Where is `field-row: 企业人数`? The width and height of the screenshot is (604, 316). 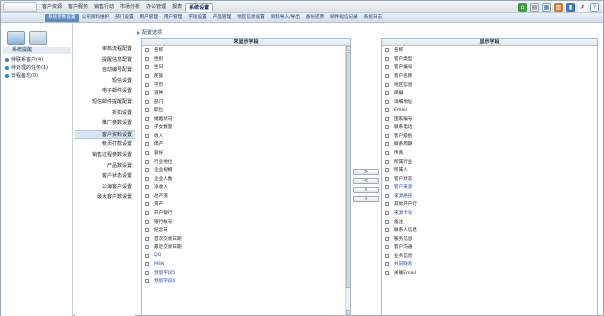 field-row: 企业人数 is located at coordinates (246, 178).